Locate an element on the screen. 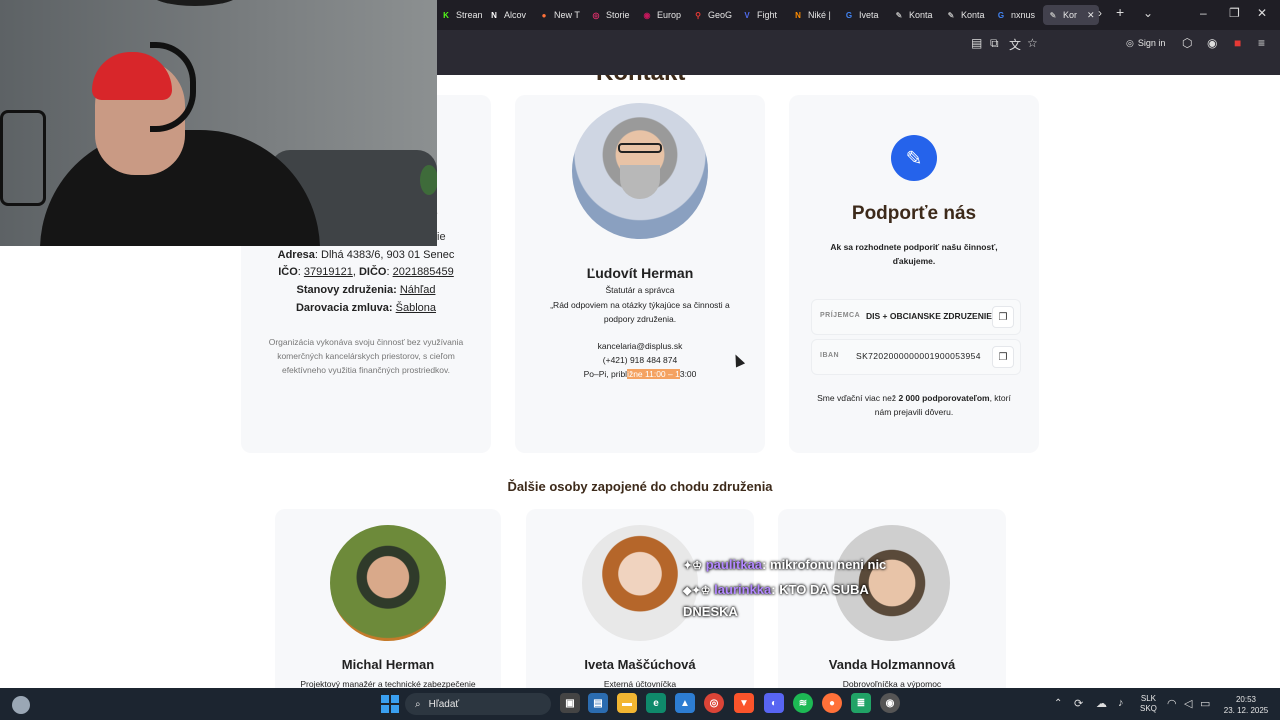 The image size is (1280, 720). ico-link: 37919121 is located at coordinates (328, 272).